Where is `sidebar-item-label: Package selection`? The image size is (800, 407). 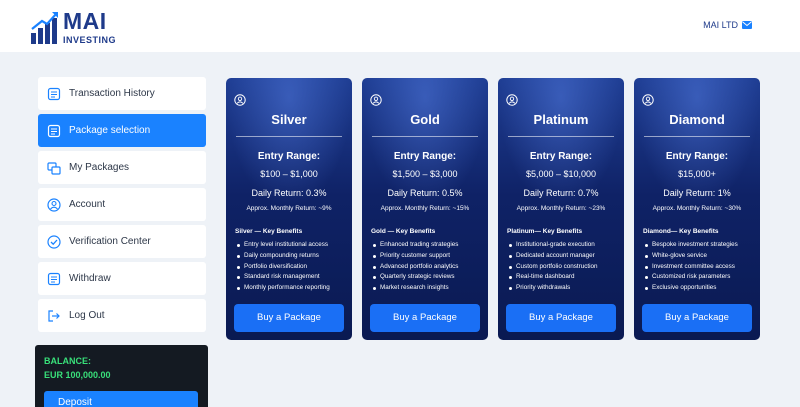
sidebar-item-label: Package selection is located at coordinates (110, 130).